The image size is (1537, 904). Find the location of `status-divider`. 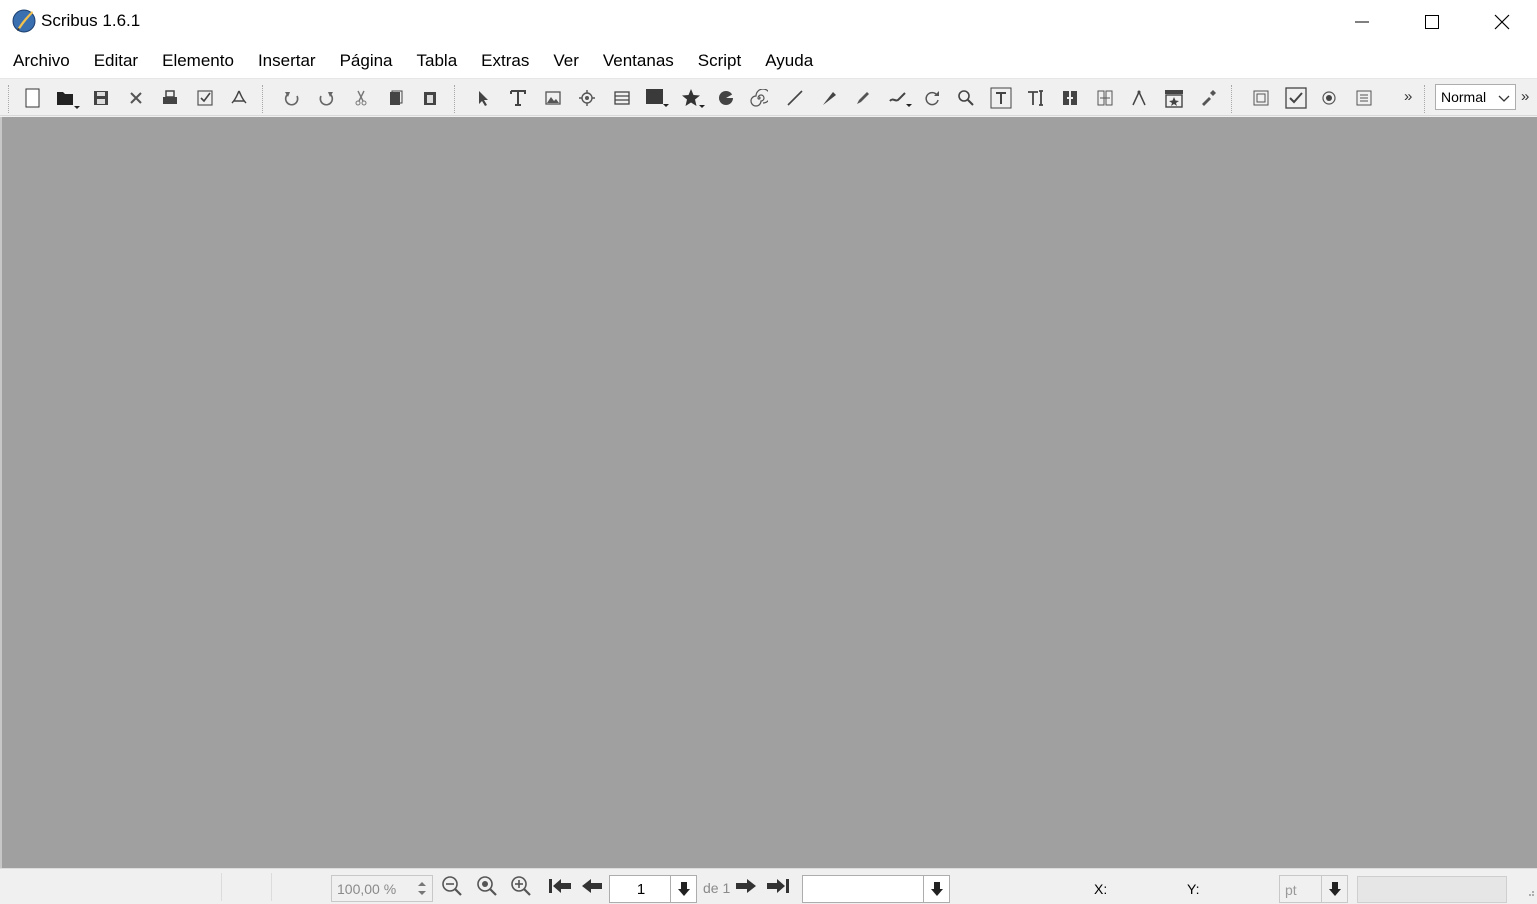

status-divider is located at coordinates (271, 887).